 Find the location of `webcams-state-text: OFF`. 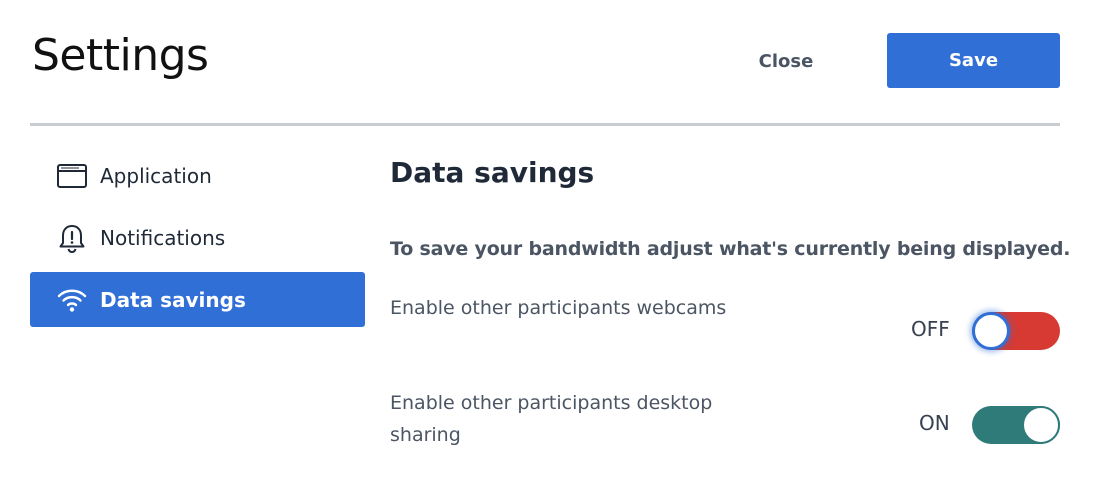

webcams-state-text: OFF is located at coordinates (930, 329).